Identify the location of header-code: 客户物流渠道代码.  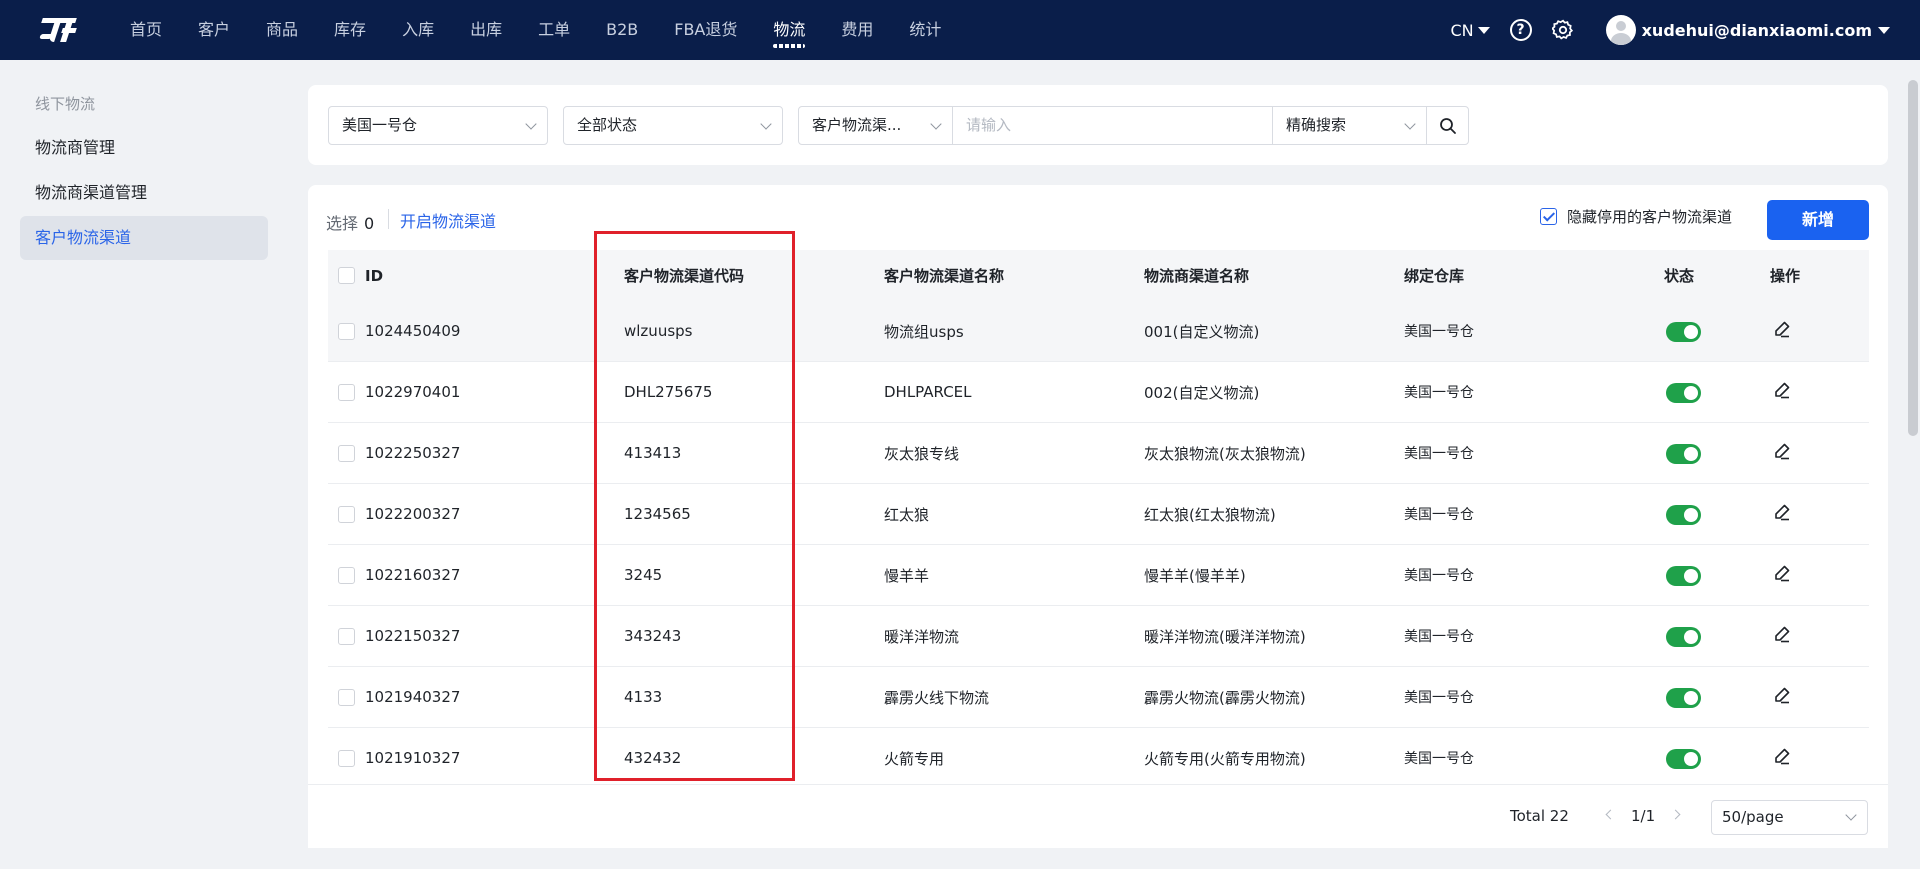
(684, 276).